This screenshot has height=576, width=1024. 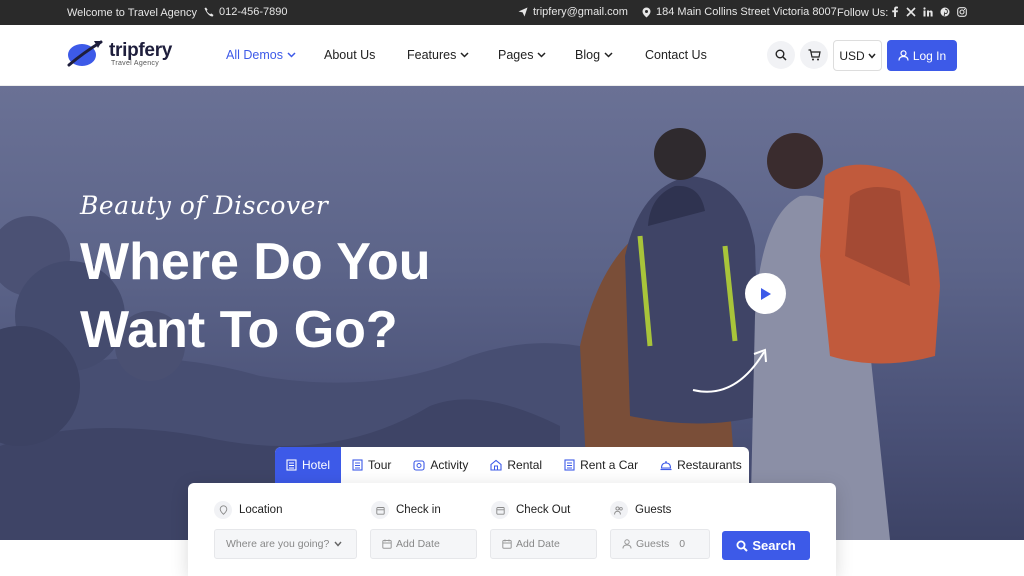 I want to click on nav-label: About Us, so click(x=350, y=55).